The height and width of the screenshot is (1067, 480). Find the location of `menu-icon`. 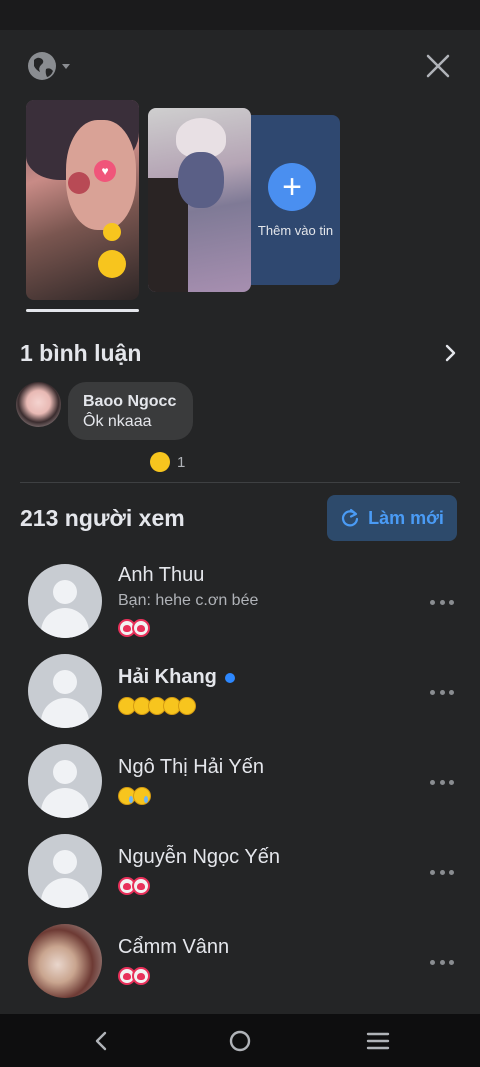

menu-icon is located at coordinates (378, 1041).